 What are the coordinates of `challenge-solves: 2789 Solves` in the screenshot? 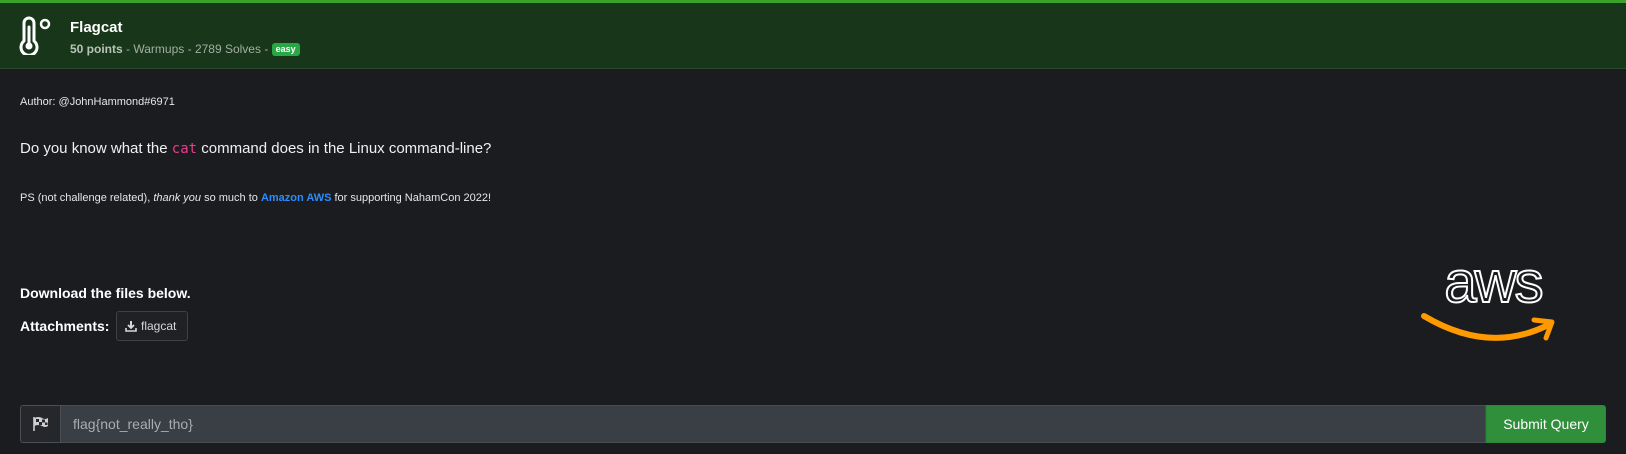 It's located at (227, 49).